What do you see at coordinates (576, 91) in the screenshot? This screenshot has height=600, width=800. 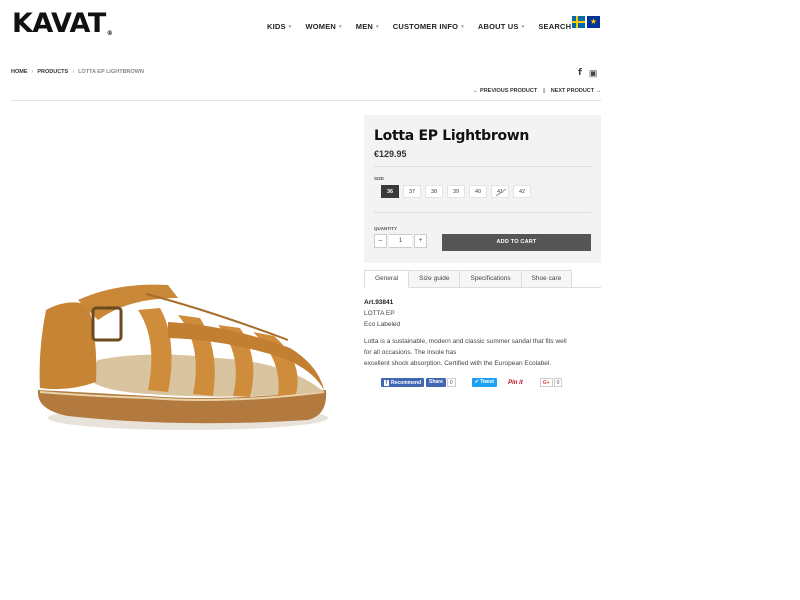 I see `next-product-link: NEXT PRODUCT →` at bounding box center [576, 91].